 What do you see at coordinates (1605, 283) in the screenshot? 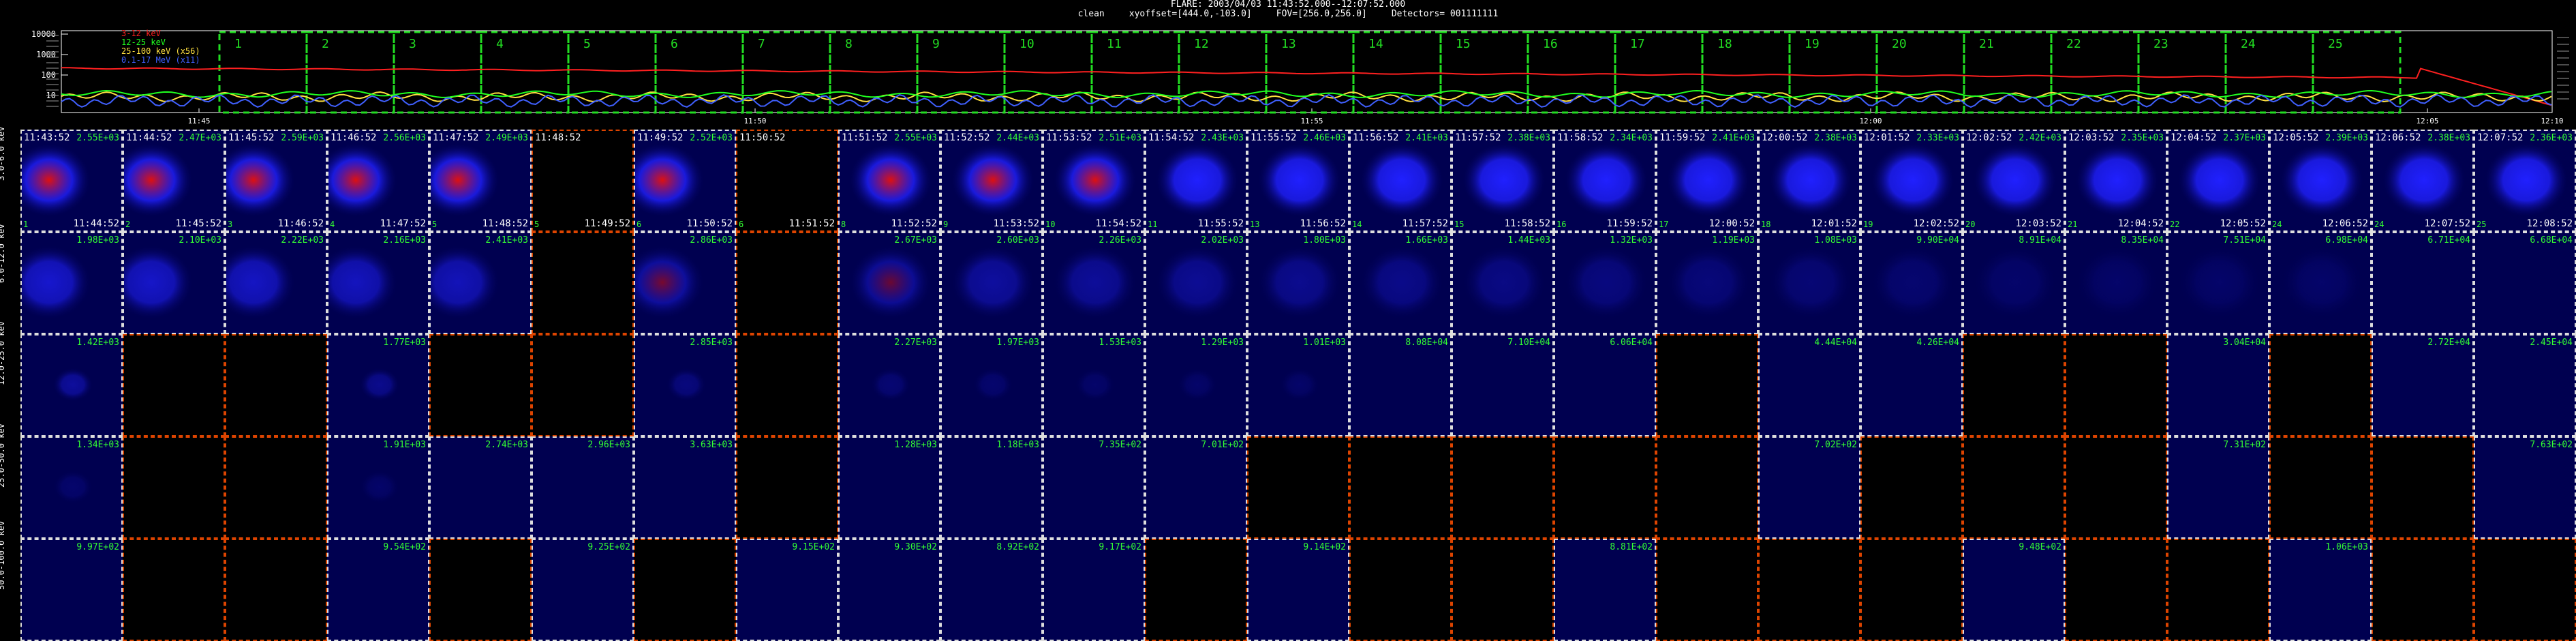
I see `image-cell: 1.32E+03` at bounding box center [1605, 283].